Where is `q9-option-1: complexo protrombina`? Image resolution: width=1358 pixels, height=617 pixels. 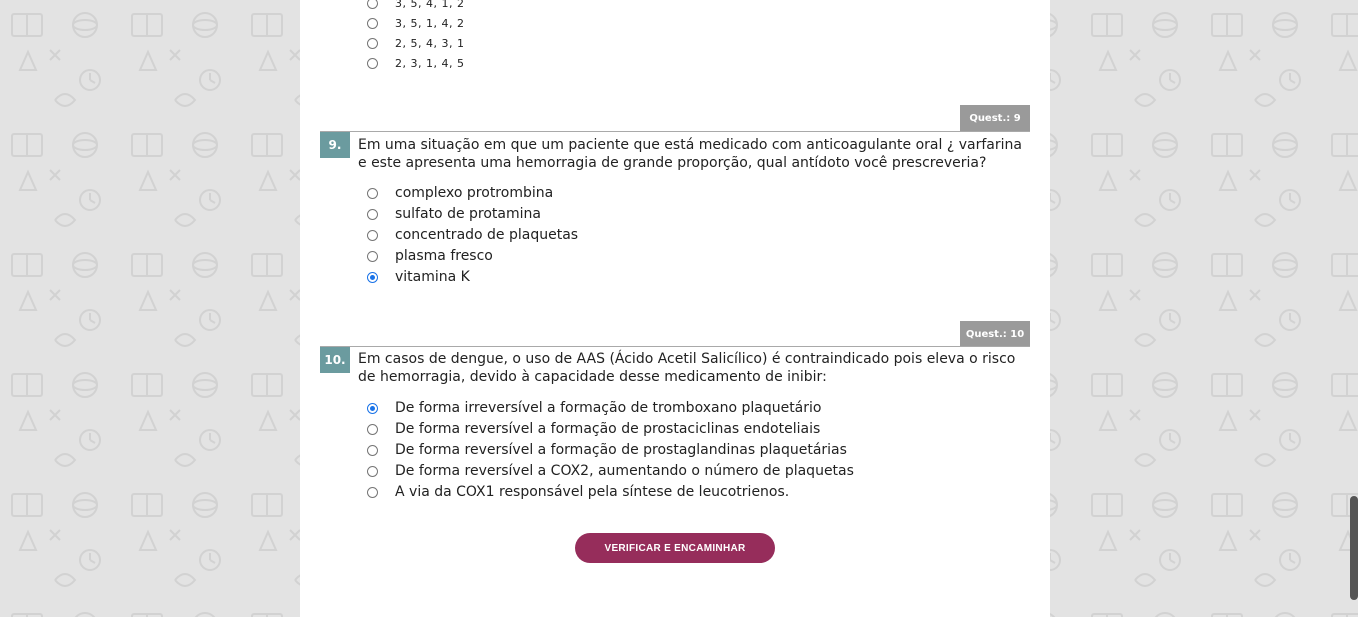
q9-option-1: complexo protrombina is located at coordinates (460, 193).